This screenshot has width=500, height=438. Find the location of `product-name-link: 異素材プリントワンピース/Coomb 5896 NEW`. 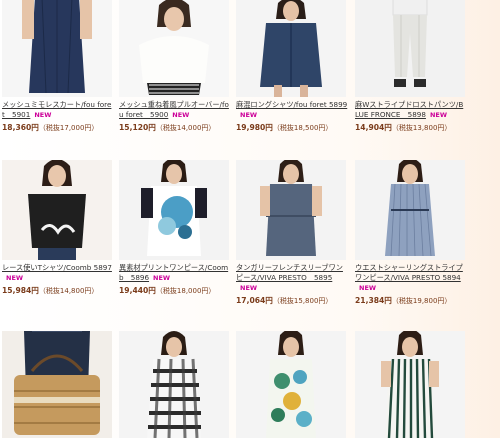

product-name-link: 異素材プリントワンピース/Coomb 5896 NEW is located at coordinates (175, 273).